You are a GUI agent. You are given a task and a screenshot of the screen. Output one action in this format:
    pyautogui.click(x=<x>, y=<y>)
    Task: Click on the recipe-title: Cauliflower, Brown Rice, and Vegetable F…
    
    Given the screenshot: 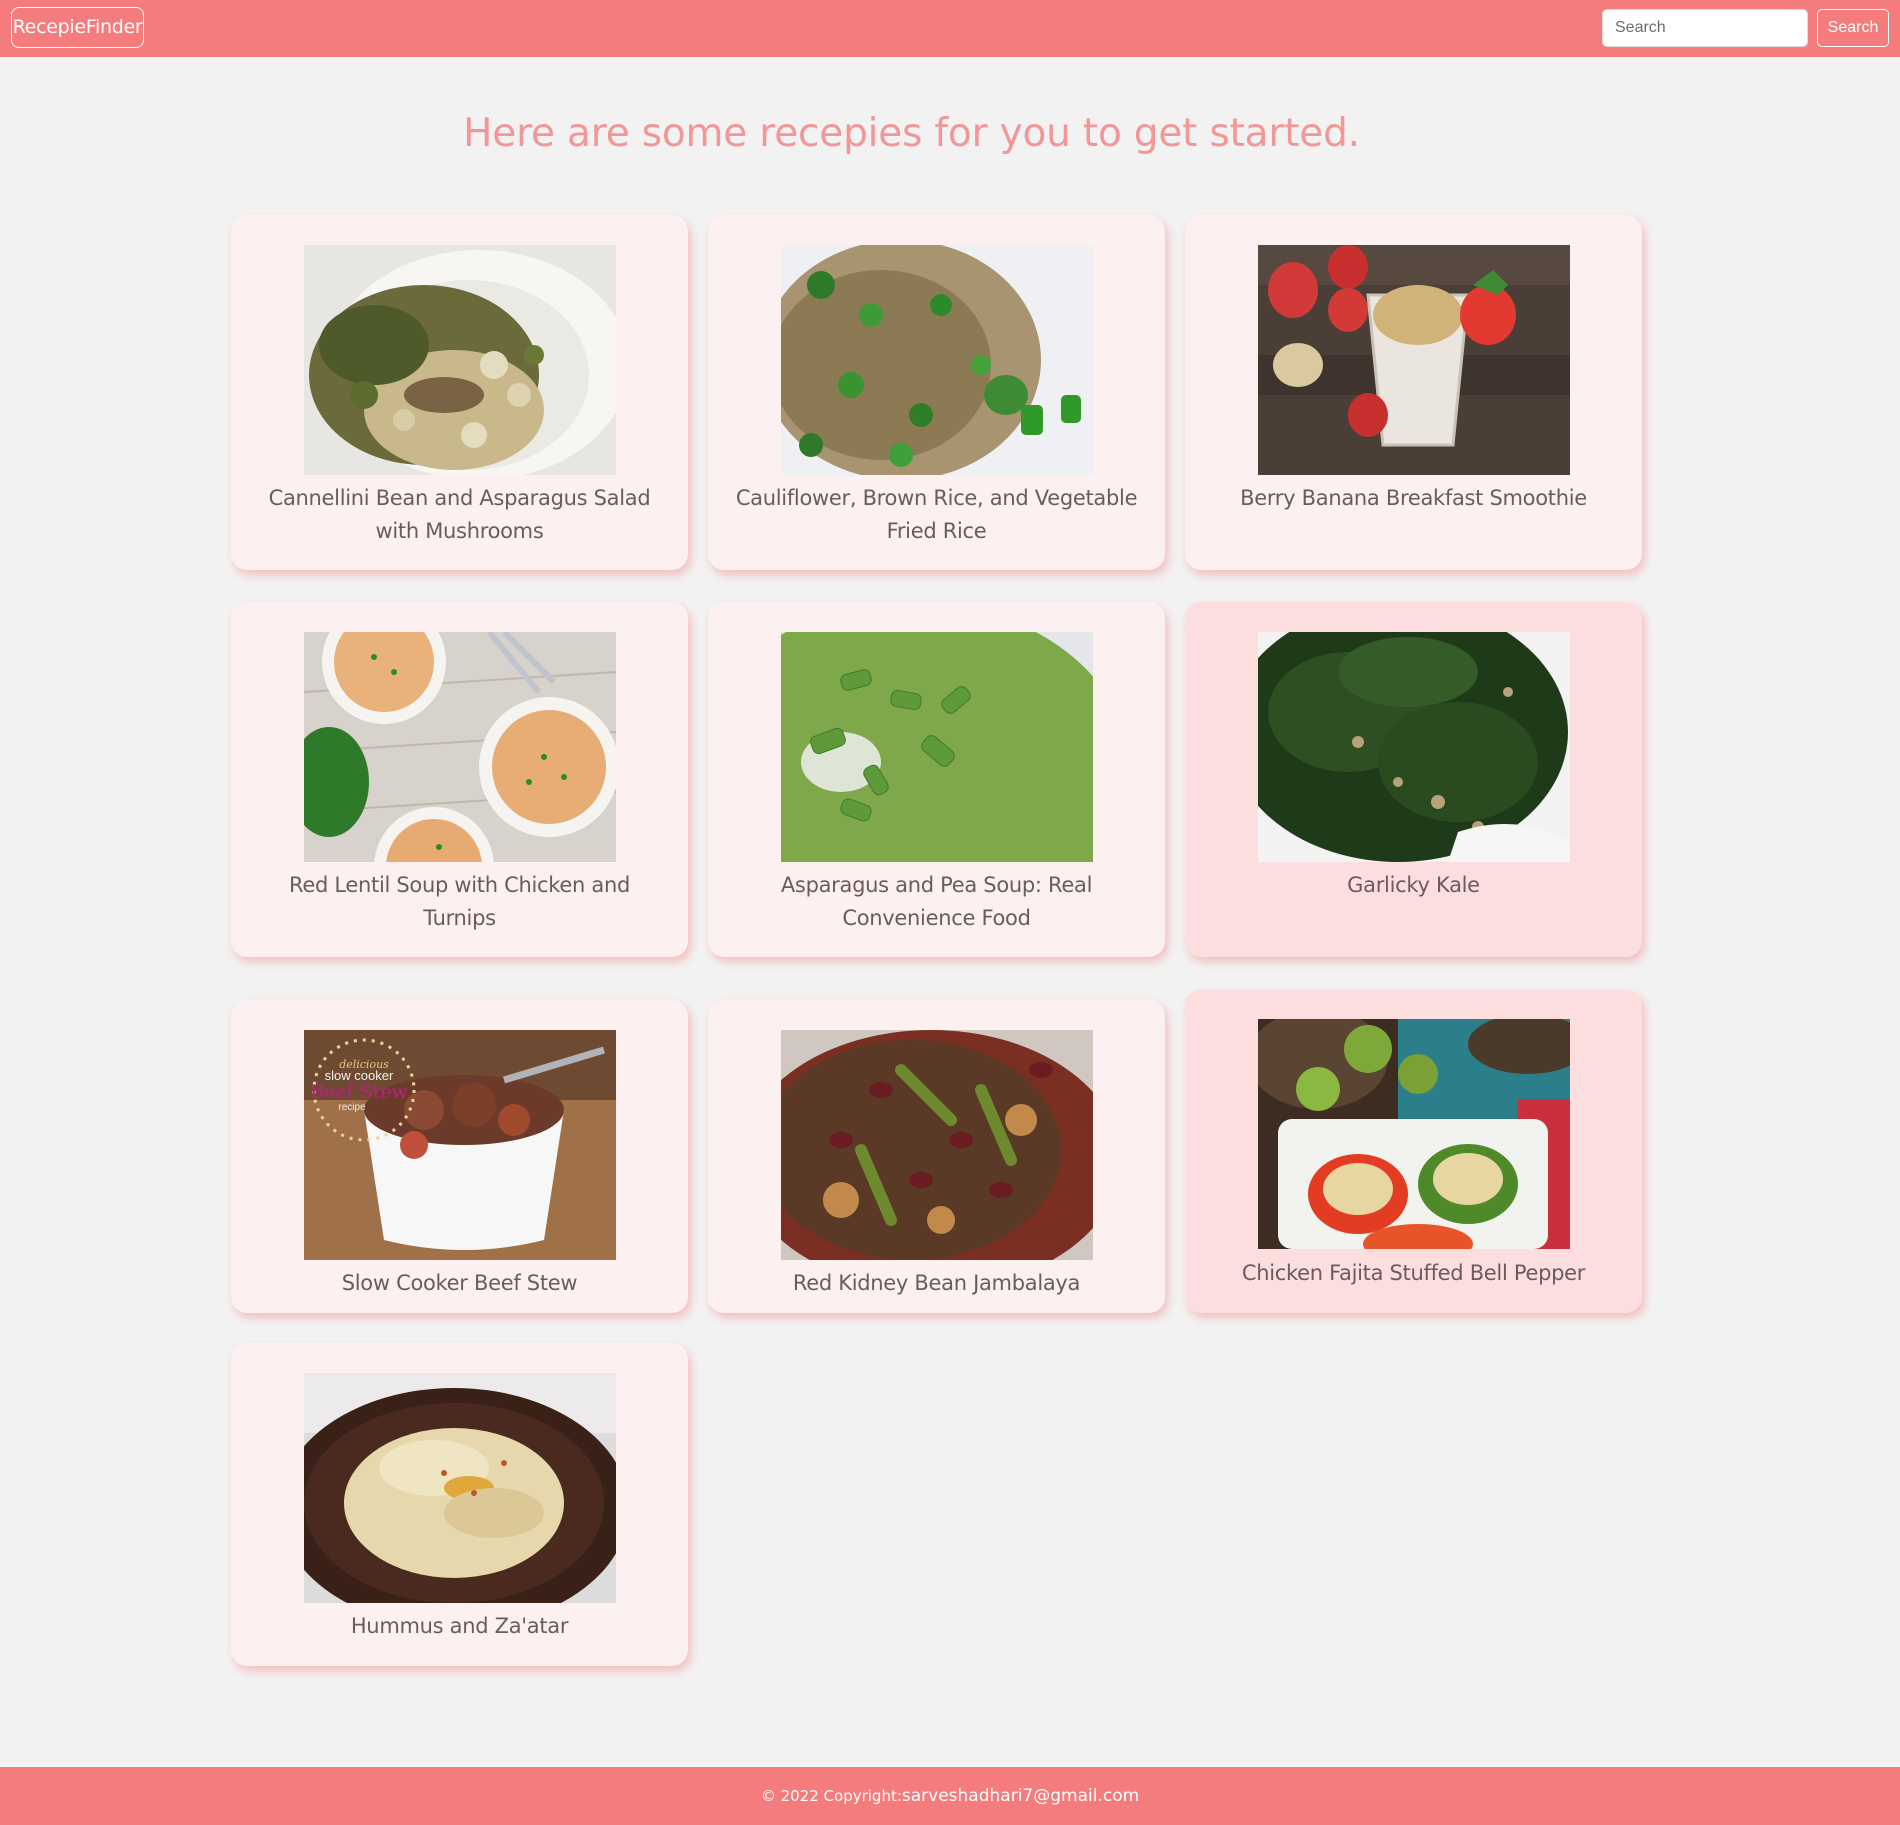 What is the action you would take?
    pyautogui.click(x=936, y=514)
    